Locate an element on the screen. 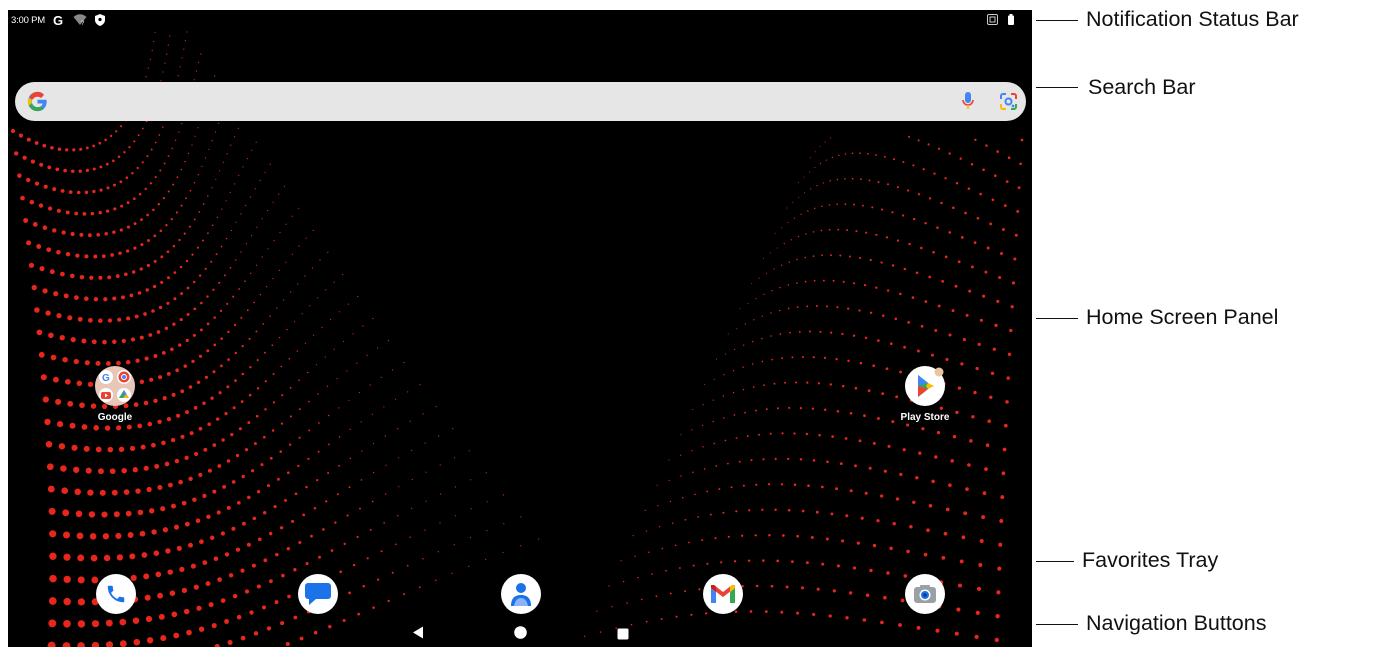  home-screen-panel-label: Home Screen Panel is located at coordinates (1182, 317).